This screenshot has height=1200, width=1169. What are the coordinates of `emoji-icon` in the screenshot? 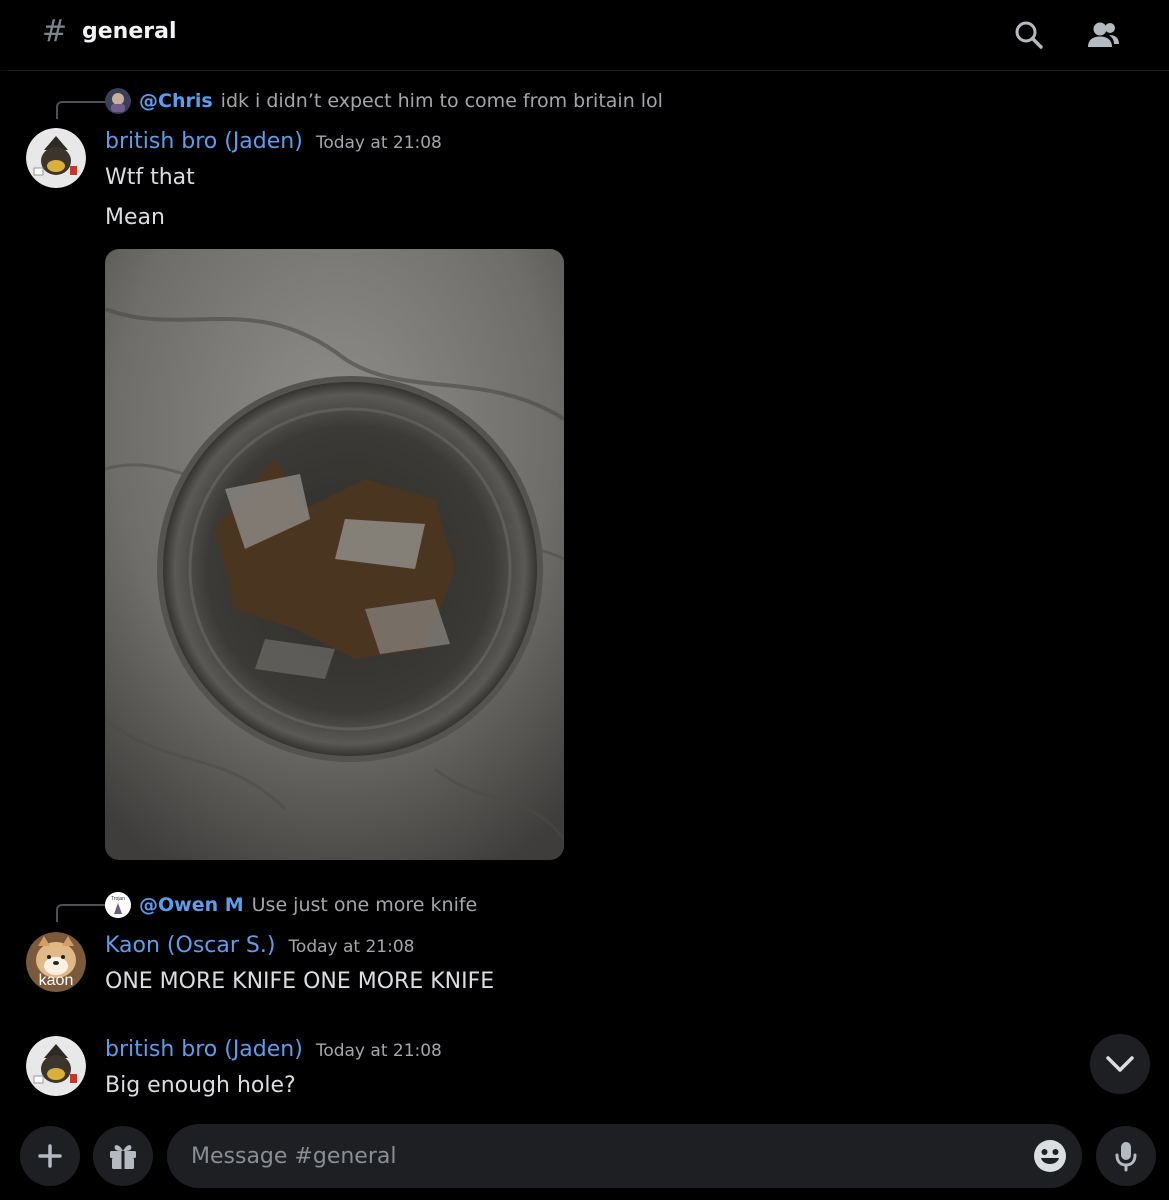 It's located at (1050, 1156).